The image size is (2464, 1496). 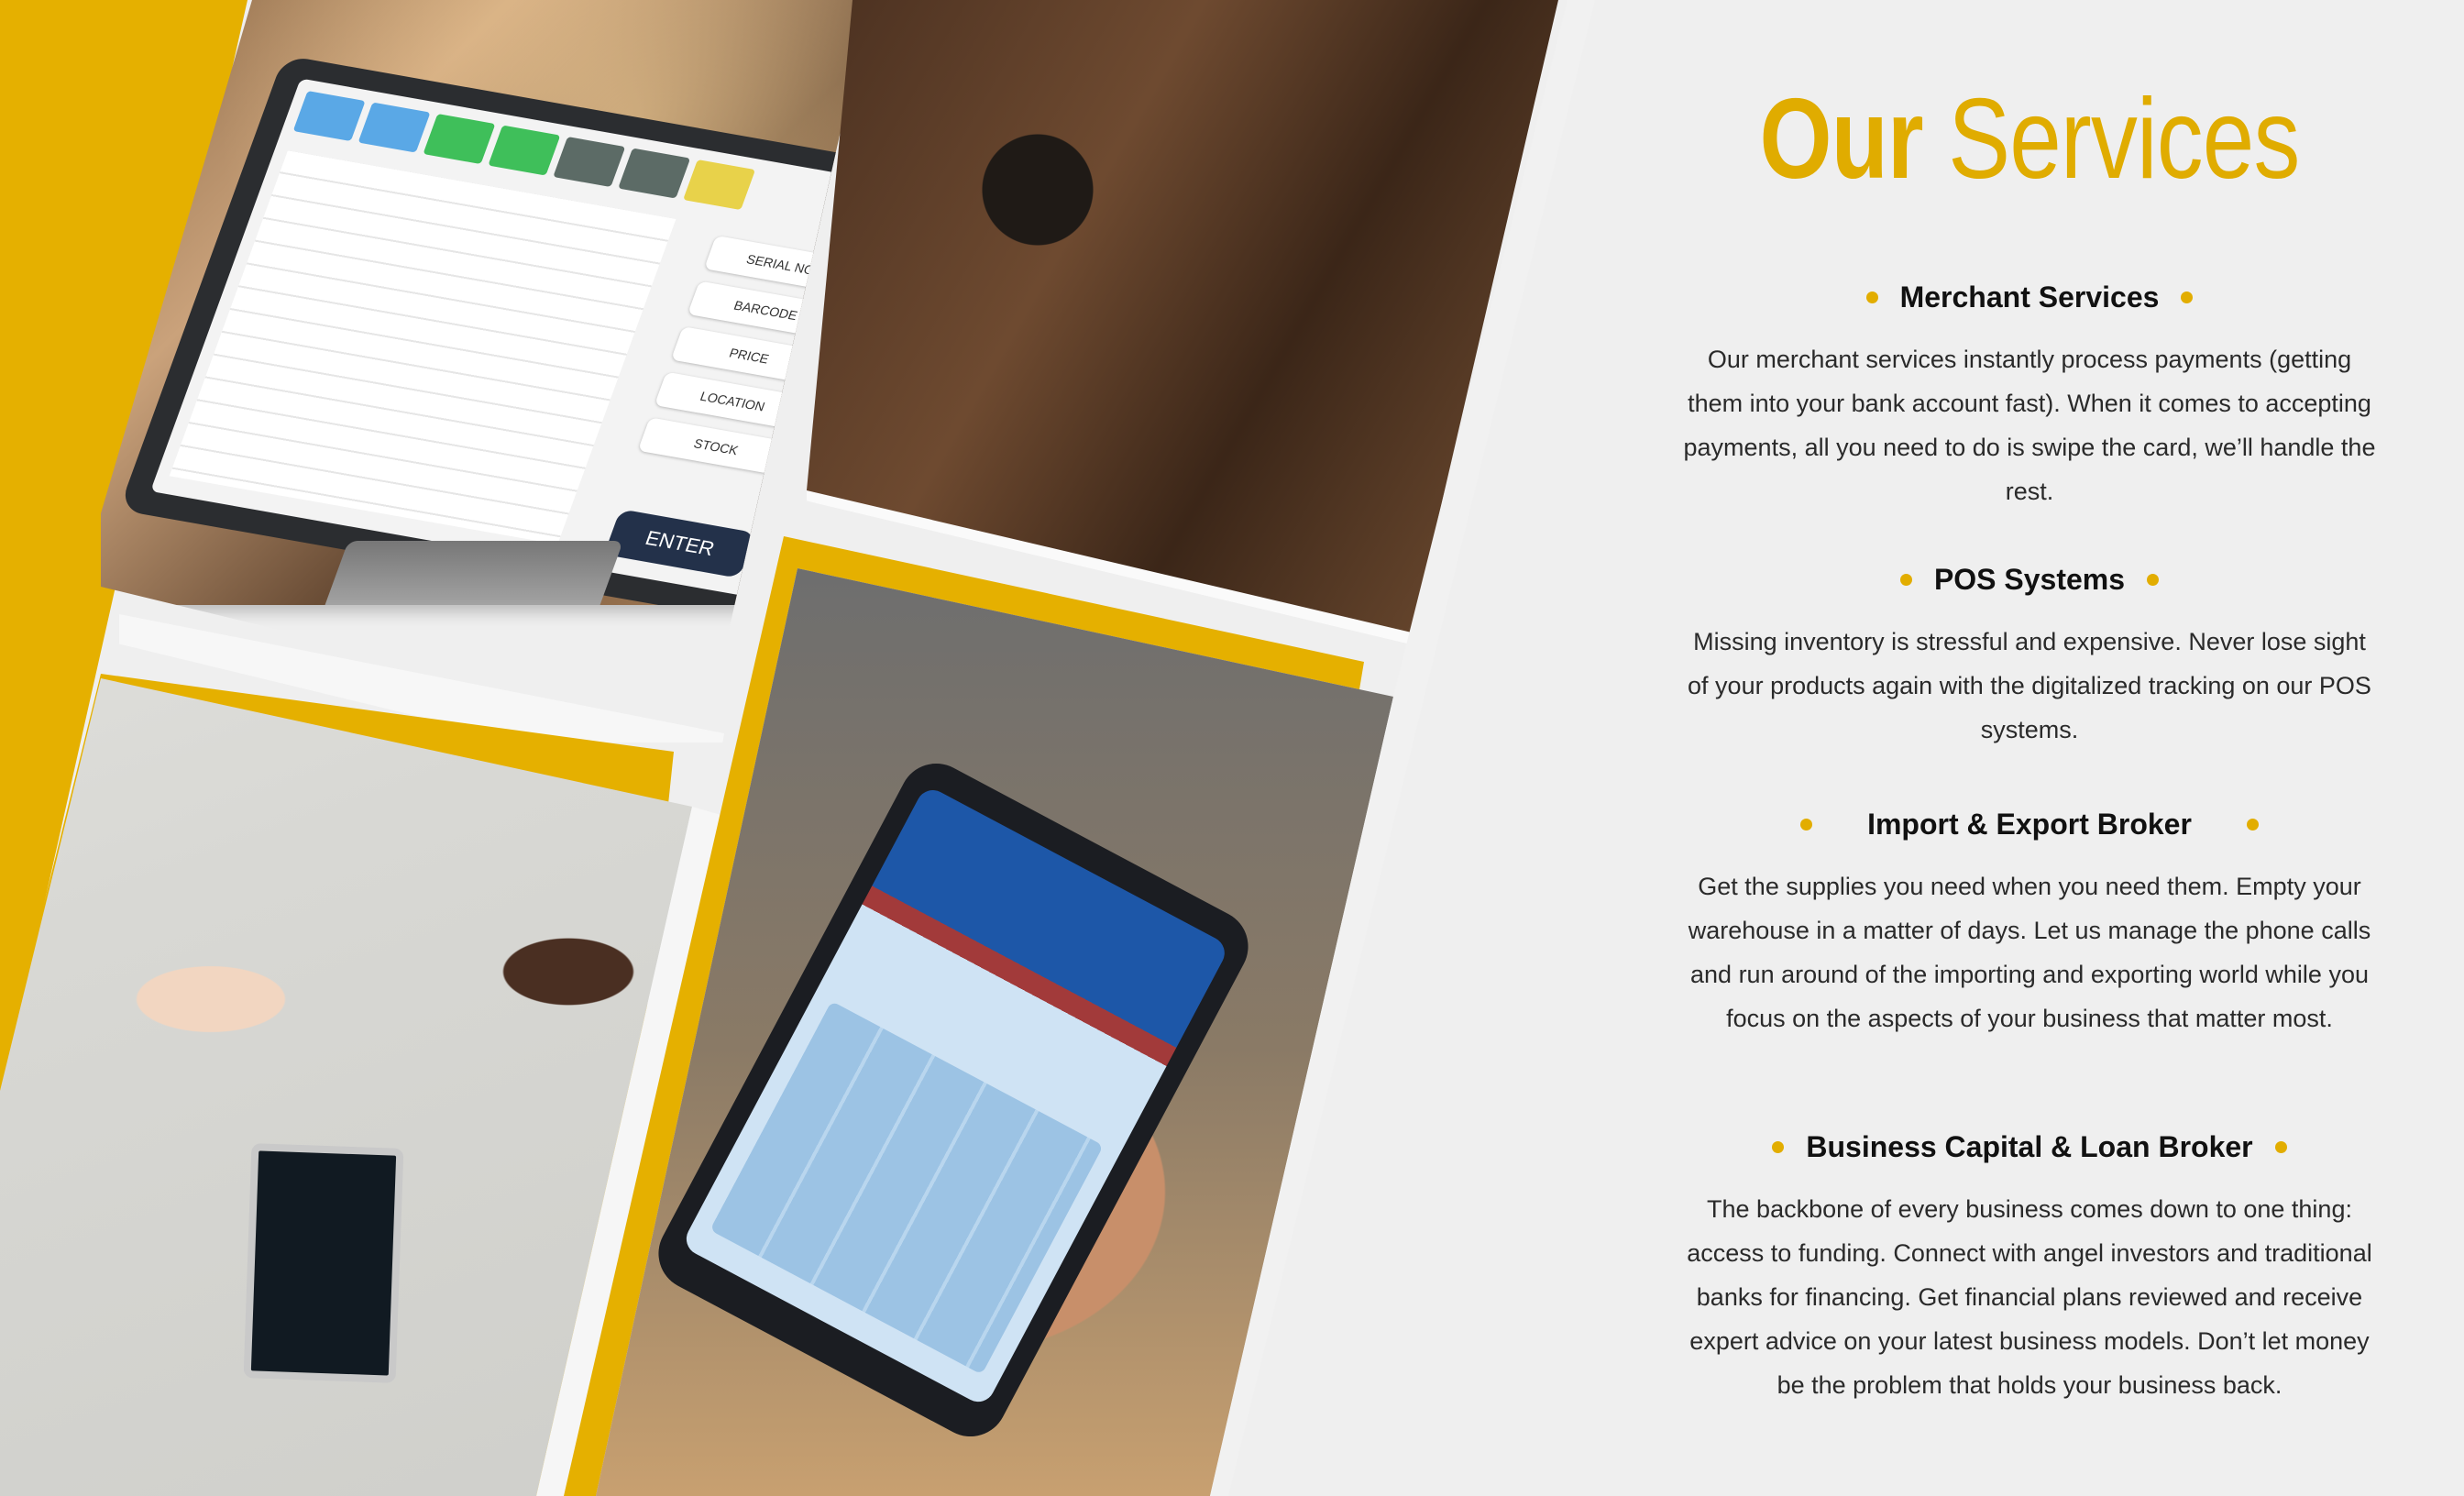 I want to click on phone-keypad, so click(x=907, y=1187).